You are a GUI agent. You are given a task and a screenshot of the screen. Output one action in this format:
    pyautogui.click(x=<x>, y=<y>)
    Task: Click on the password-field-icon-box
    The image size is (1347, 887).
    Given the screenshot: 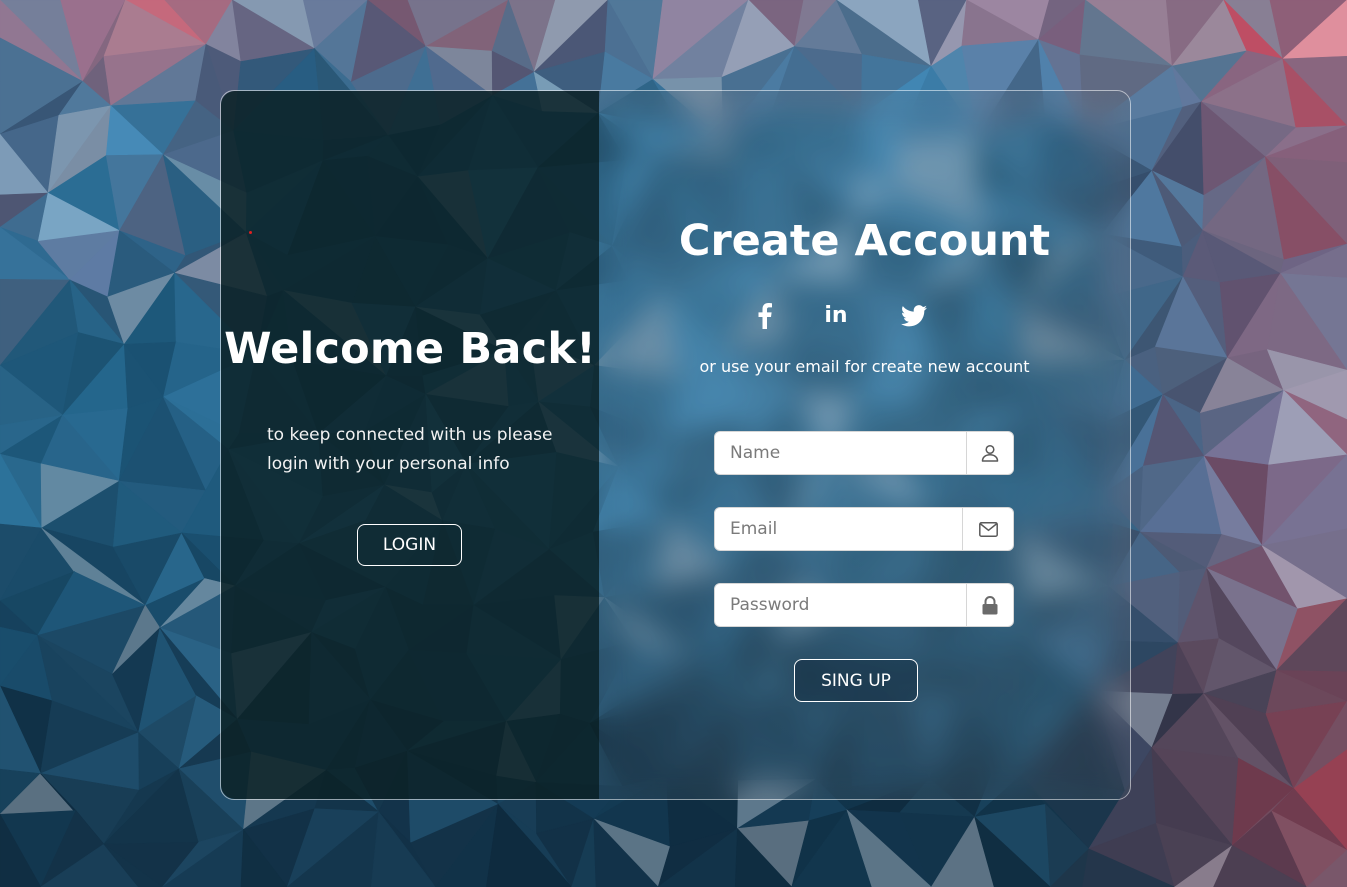 What is the action you would take?
    pyautogui.click(x=989, y=605)
    